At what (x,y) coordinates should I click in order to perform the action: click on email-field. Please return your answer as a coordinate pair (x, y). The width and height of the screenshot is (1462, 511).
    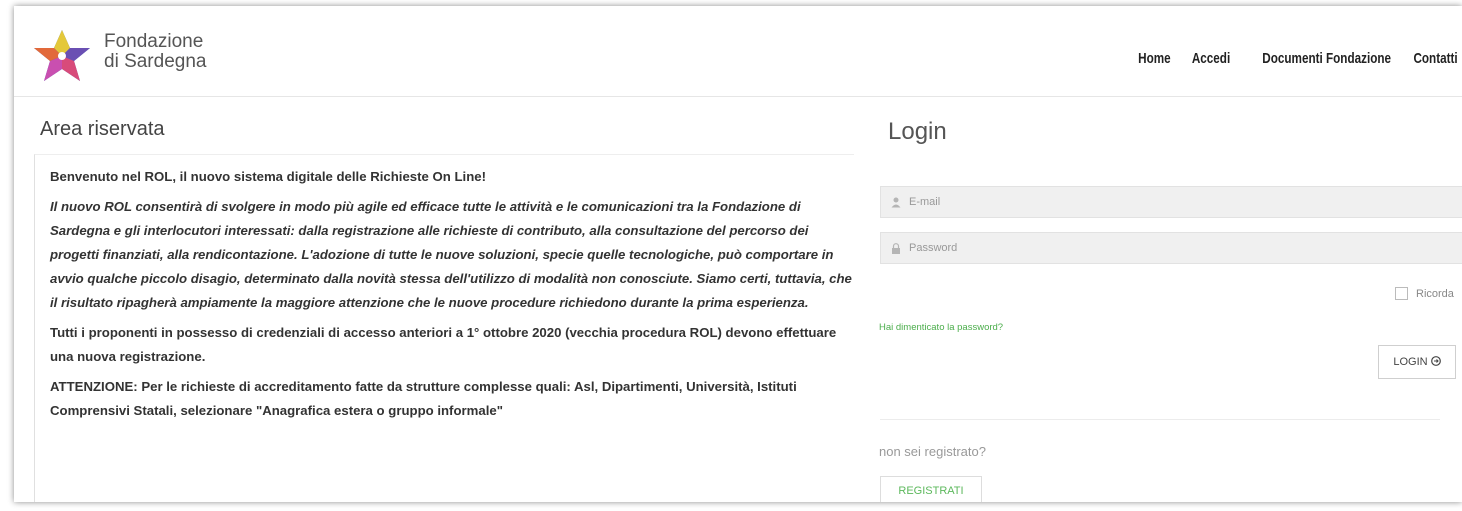
    Looking at the image, I should click on (1171, 202).